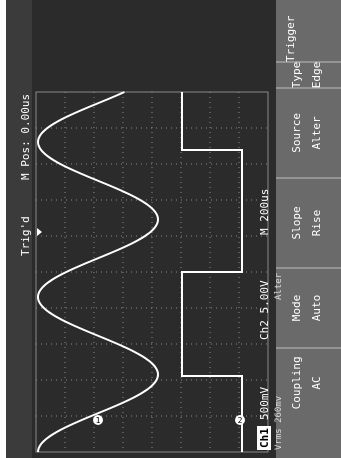  Describe the element at coordinates (296, 382) in the screenshot. I see `menu-item-label: Coupling` at that location.